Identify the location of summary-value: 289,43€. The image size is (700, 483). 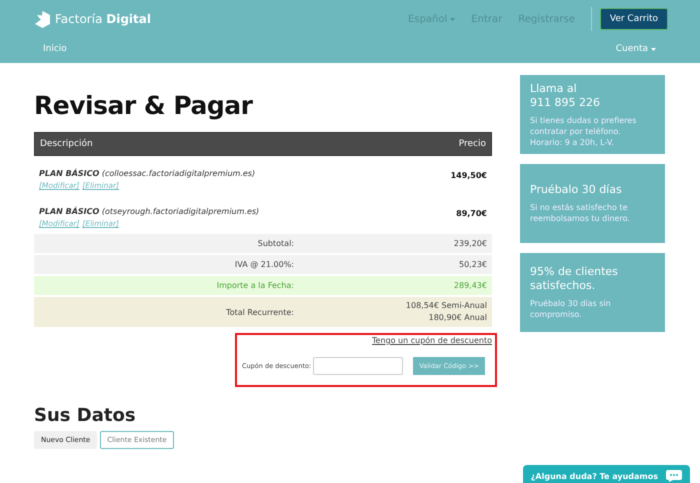
(470, 286).